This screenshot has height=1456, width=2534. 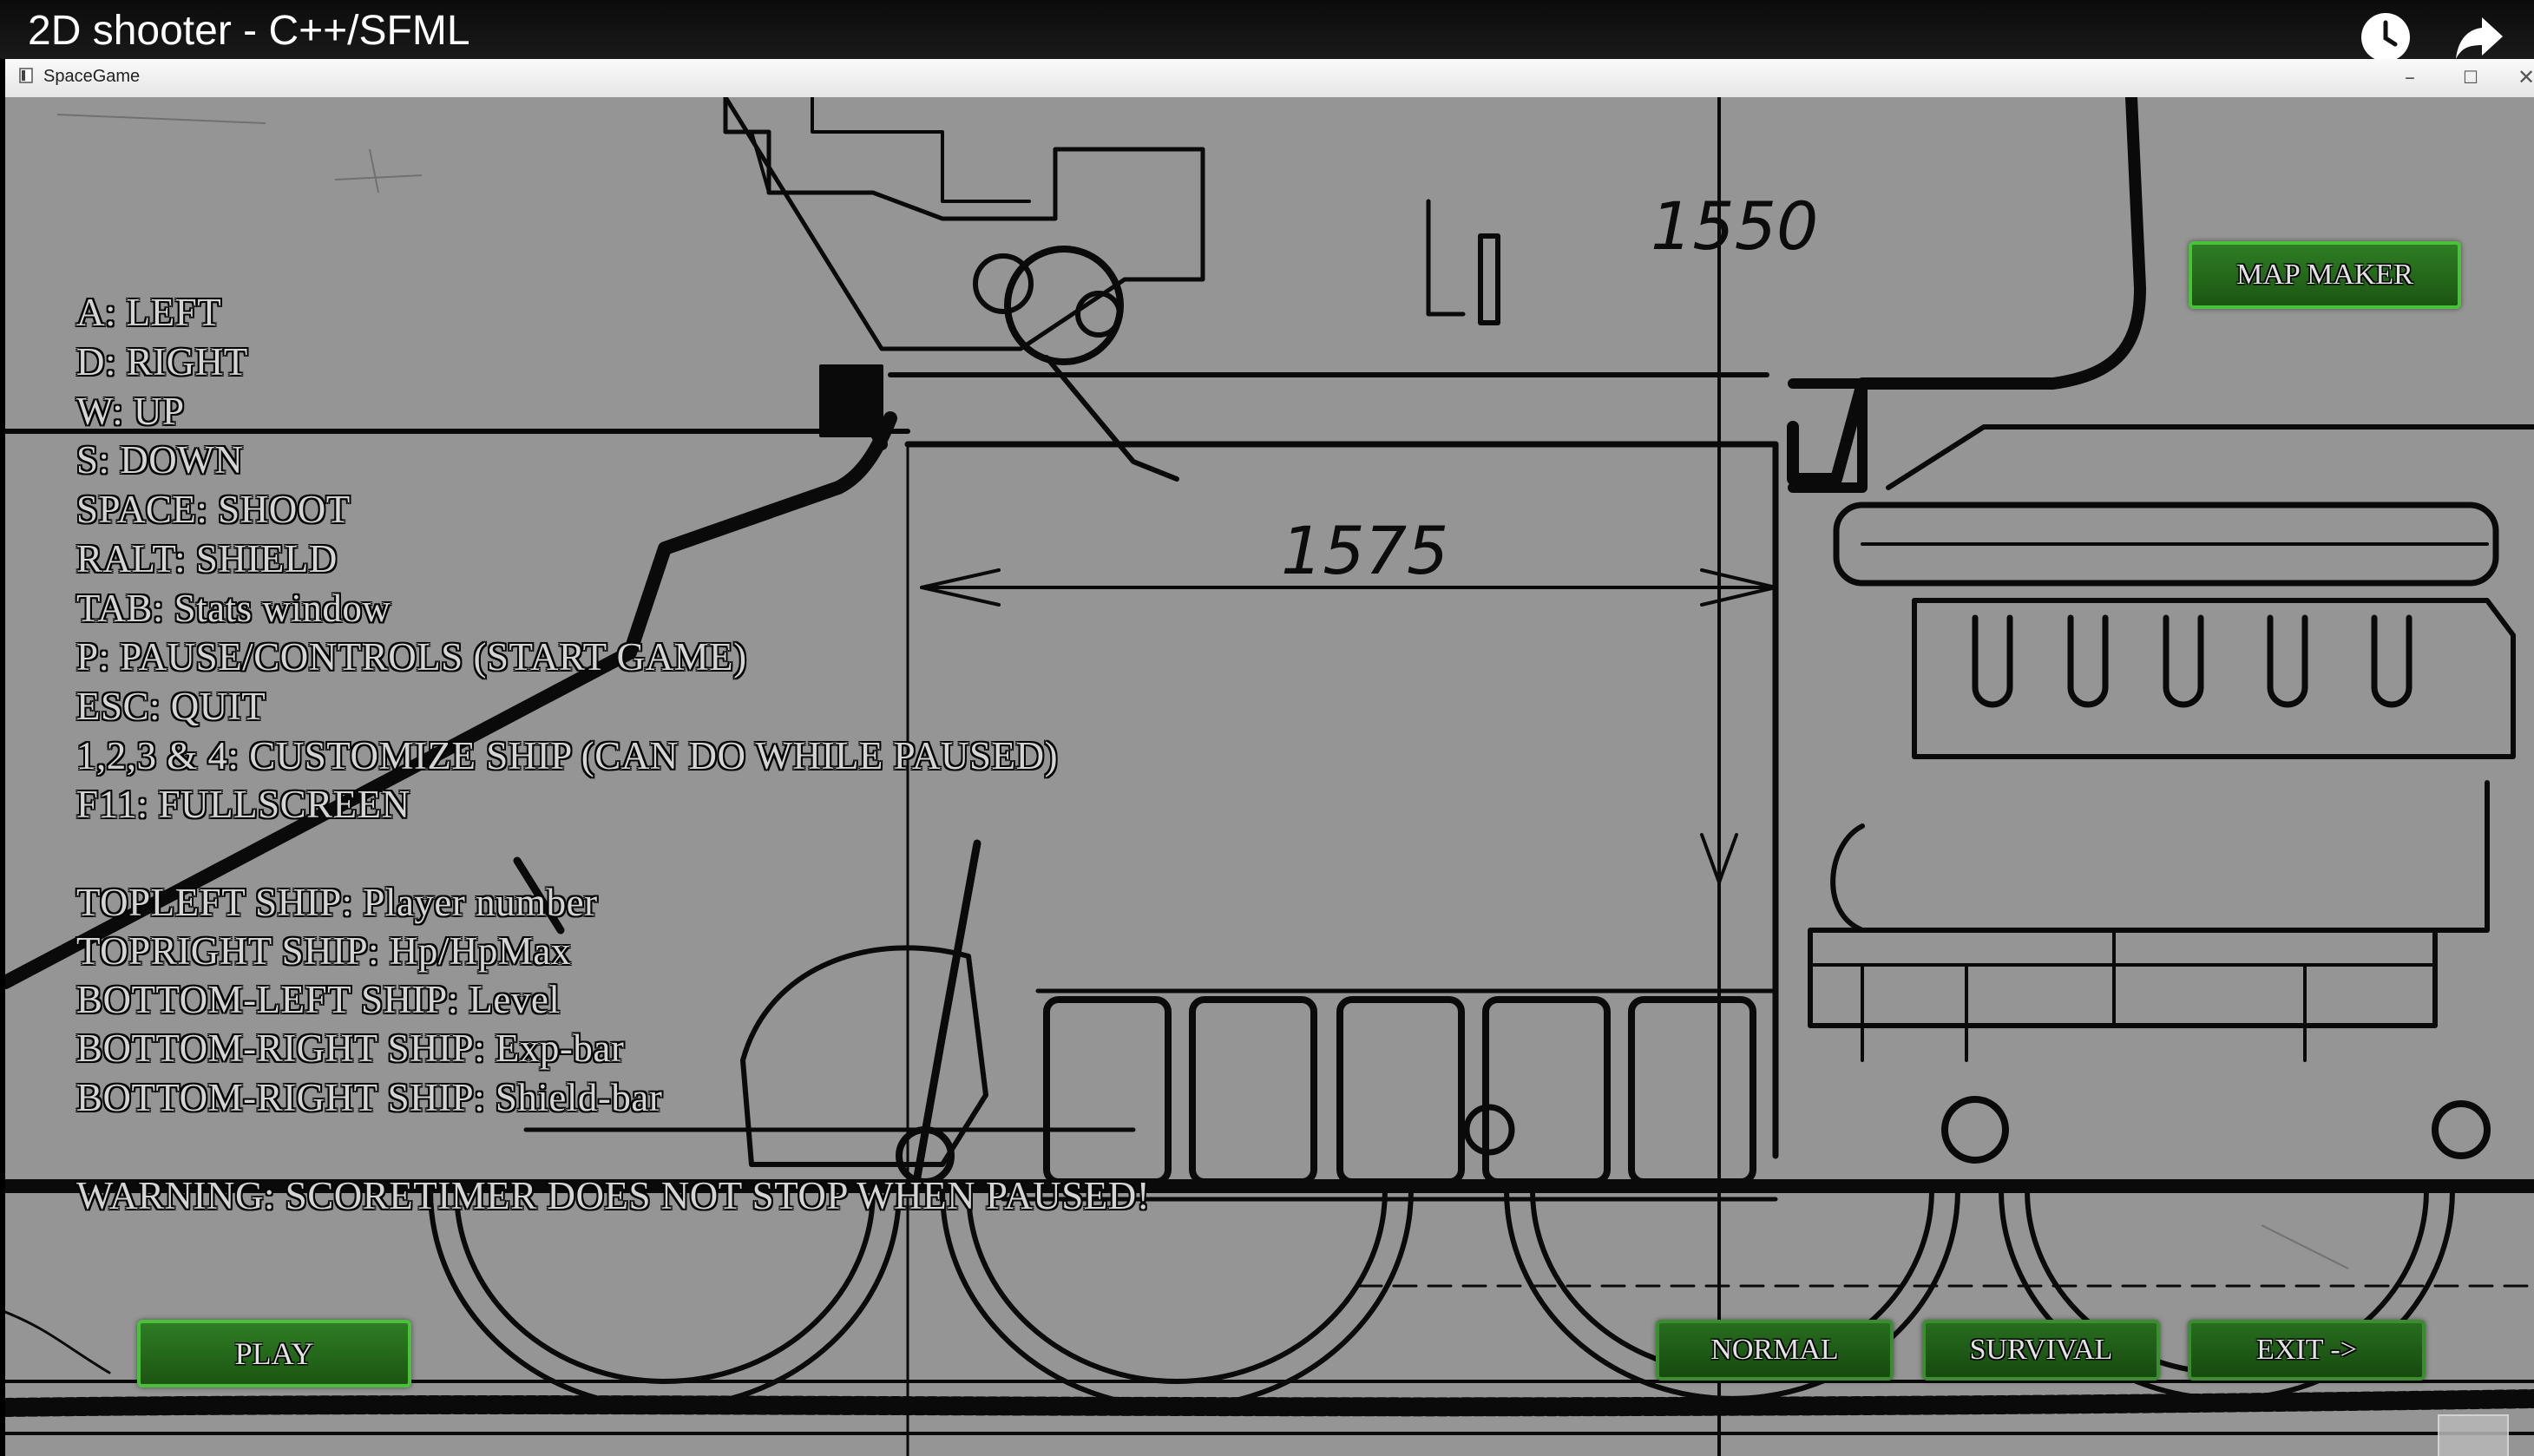 I want to click on control-line-fullscreen: F11: FULLSCREEN, so click(x=243, y=804).